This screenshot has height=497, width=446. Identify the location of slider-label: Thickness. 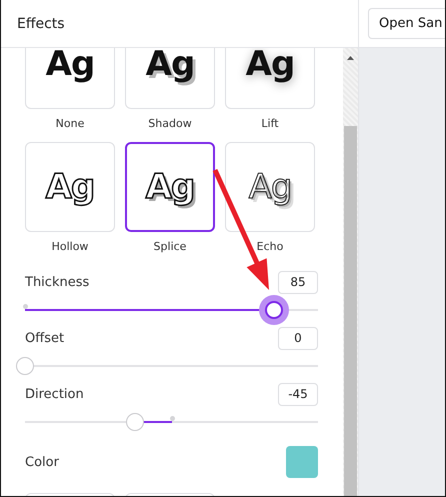
(57, 282).